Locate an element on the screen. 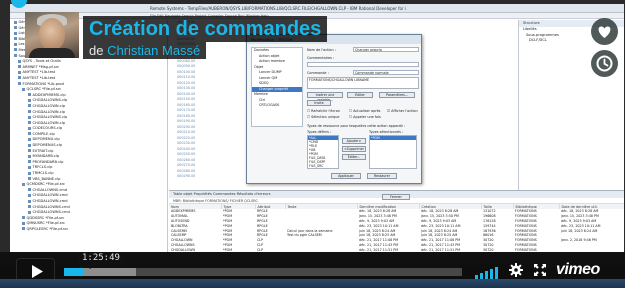  tree-item-label: COMPILE.clp is located at coordinates (43, 133).